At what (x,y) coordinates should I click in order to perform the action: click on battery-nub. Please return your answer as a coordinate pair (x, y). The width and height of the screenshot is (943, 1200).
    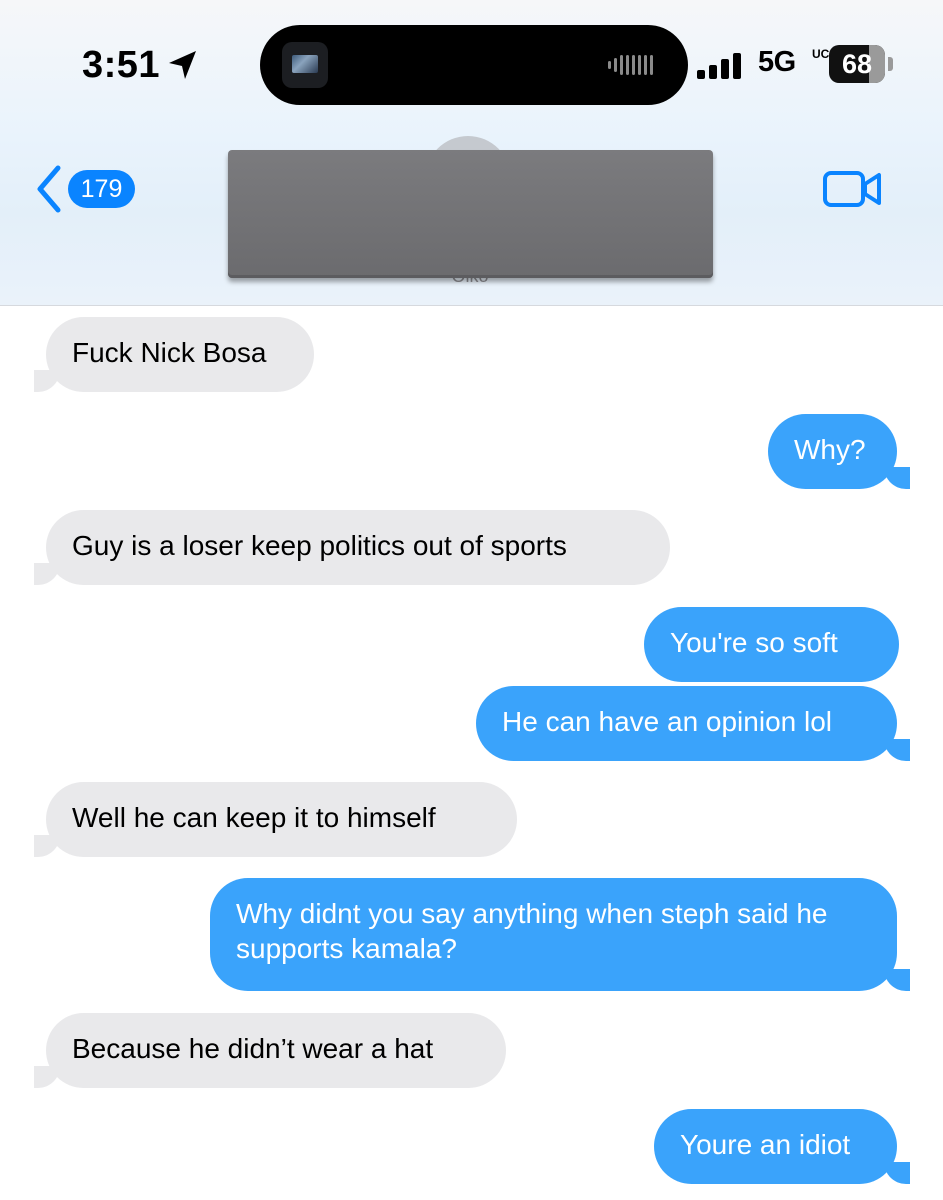
    Looking at the image, I should click on (890, 64).